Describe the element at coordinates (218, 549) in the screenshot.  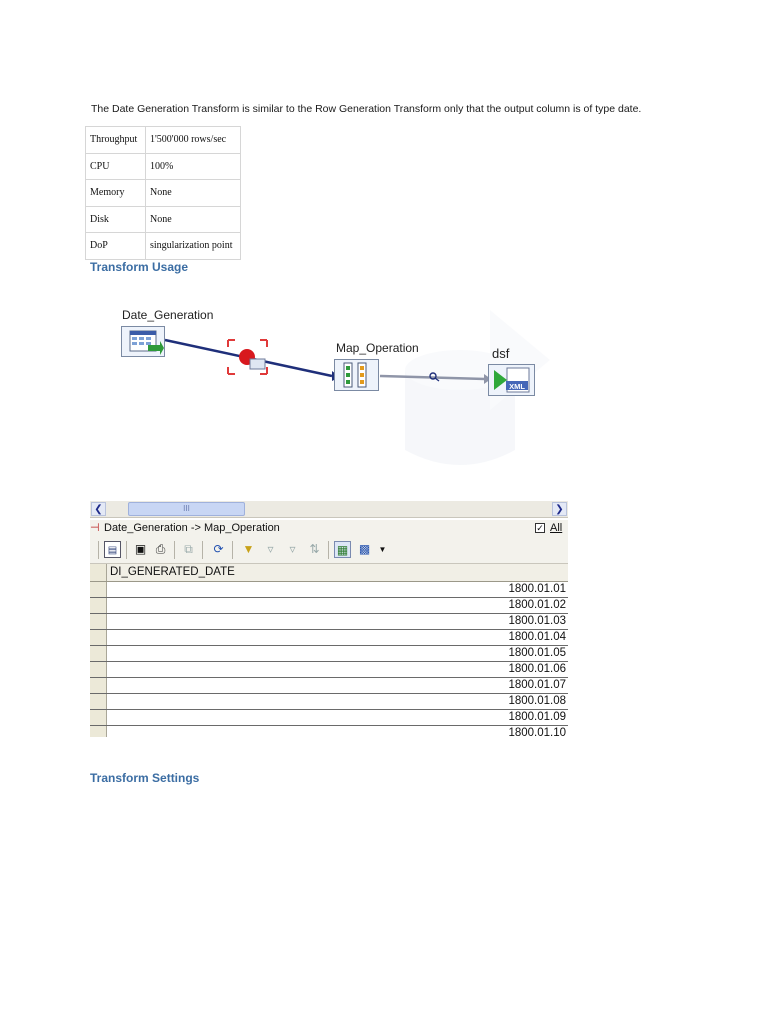
I see `refresh-icon: ⟳` at that location.